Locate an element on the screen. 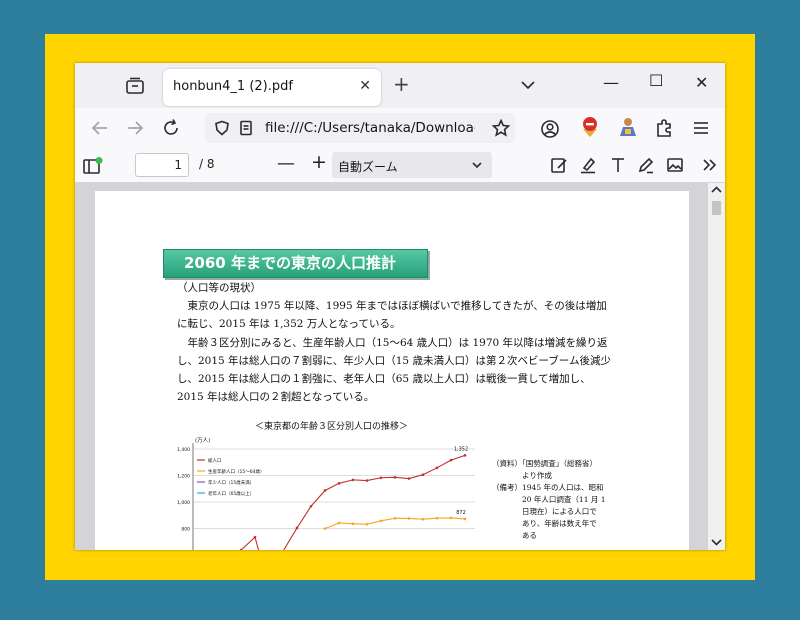  note-remark-5: ある is located at coordinates (514, 535).